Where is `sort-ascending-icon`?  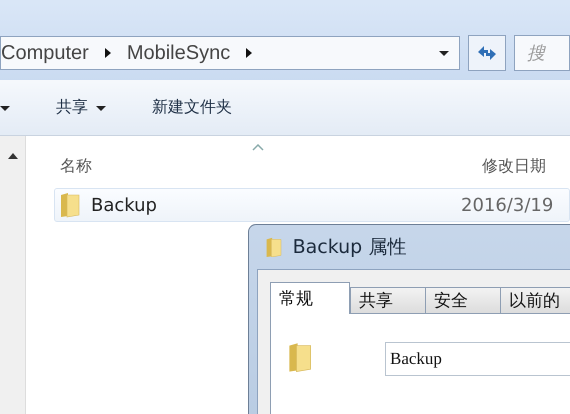
sort-ascending-icon is located at coordinates (258, 147).